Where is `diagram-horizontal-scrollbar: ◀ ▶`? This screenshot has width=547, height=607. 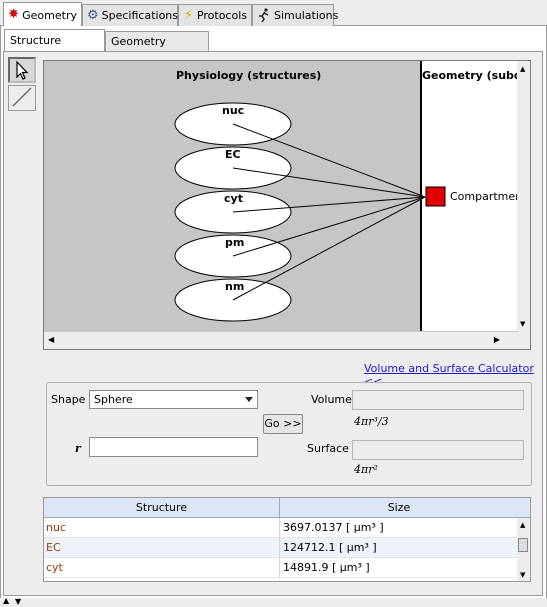
diagram-horizontal-scrollbar: ◀ ▶ is located at coordinates (281, 340).